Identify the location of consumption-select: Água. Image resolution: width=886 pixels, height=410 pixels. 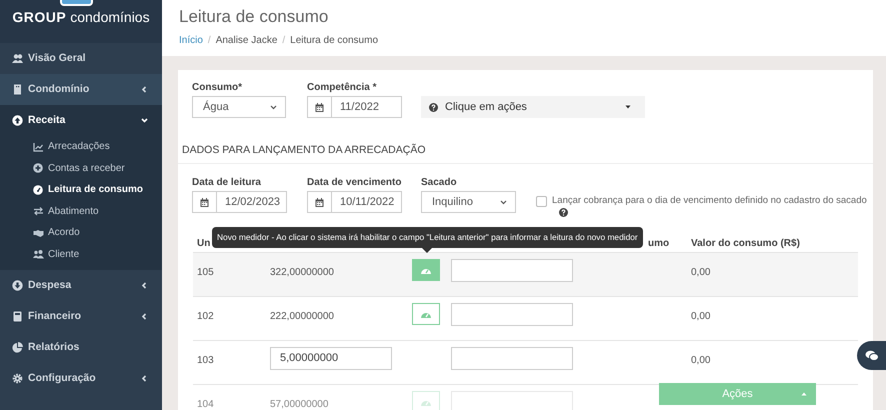
(239, 107).